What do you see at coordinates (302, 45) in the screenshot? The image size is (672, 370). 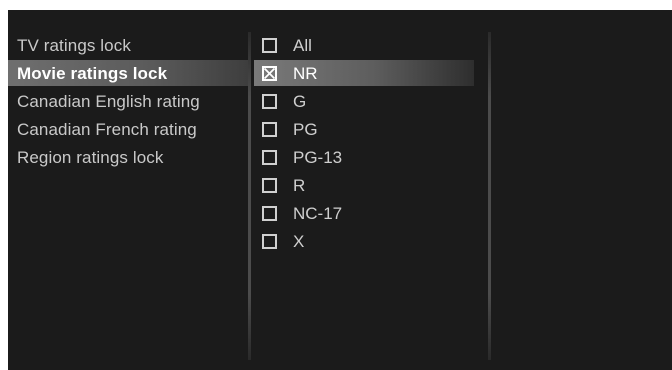 I see `option-label: All` at bounding box center [302, 45].